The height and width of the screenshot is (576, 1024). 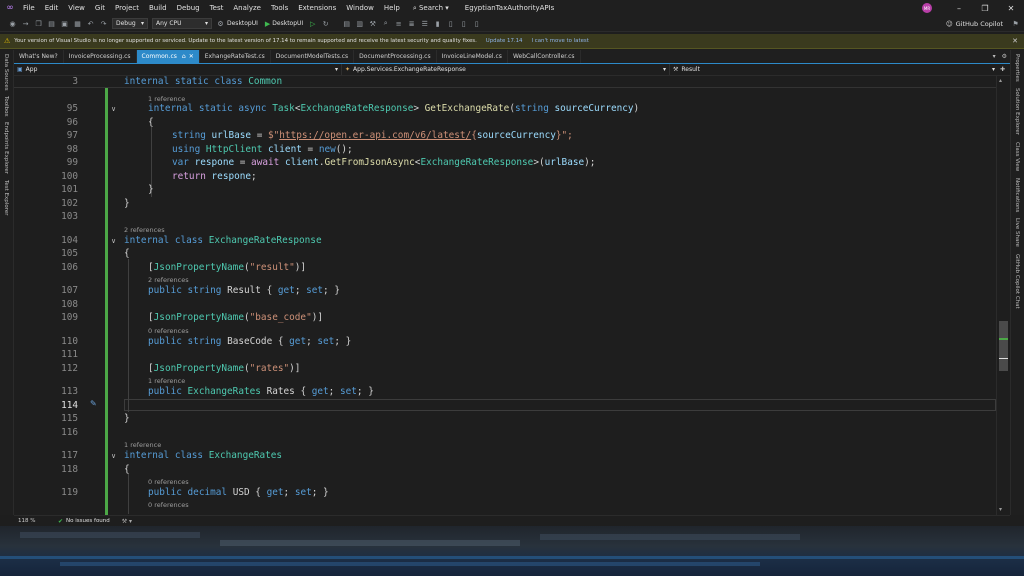 What do you see at coordinates (360, 8) in the screenshot?
I see `menu-window: Window` at bounding box center [360, 8].